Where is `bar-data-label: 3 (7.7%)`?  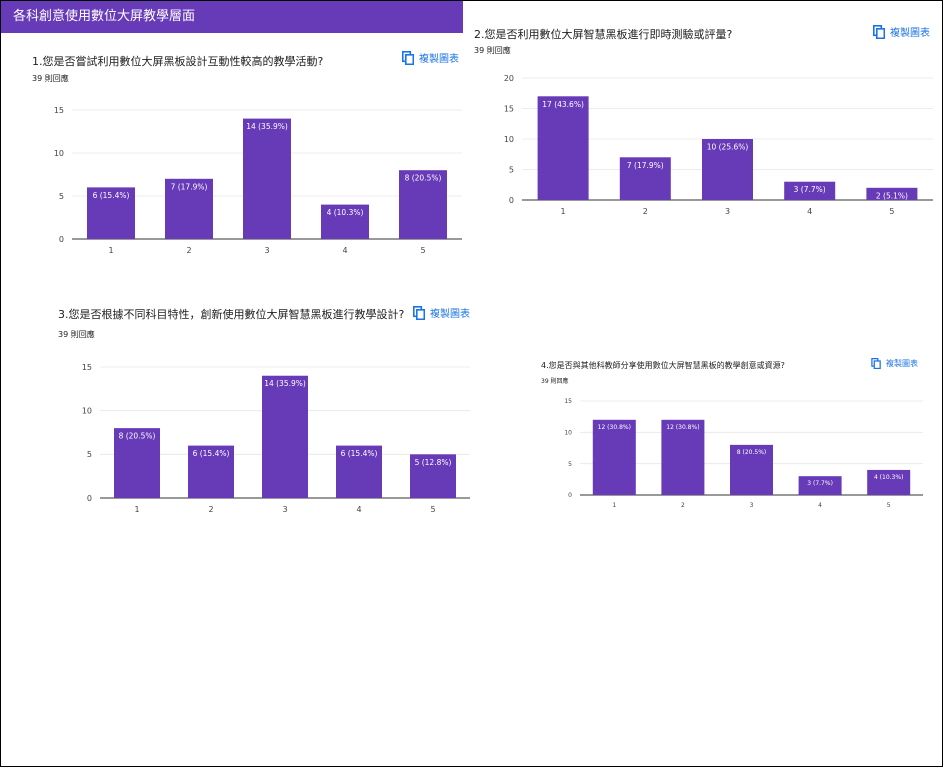 bar-data-label: 3 (7.7%) is located at coordinates (820, 483).